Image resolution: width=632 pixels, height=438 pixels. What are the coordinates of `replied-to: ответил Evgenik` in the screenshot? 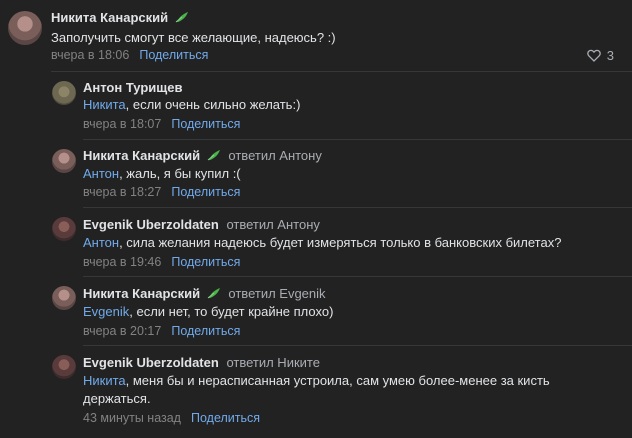 It's located at (276, 293).